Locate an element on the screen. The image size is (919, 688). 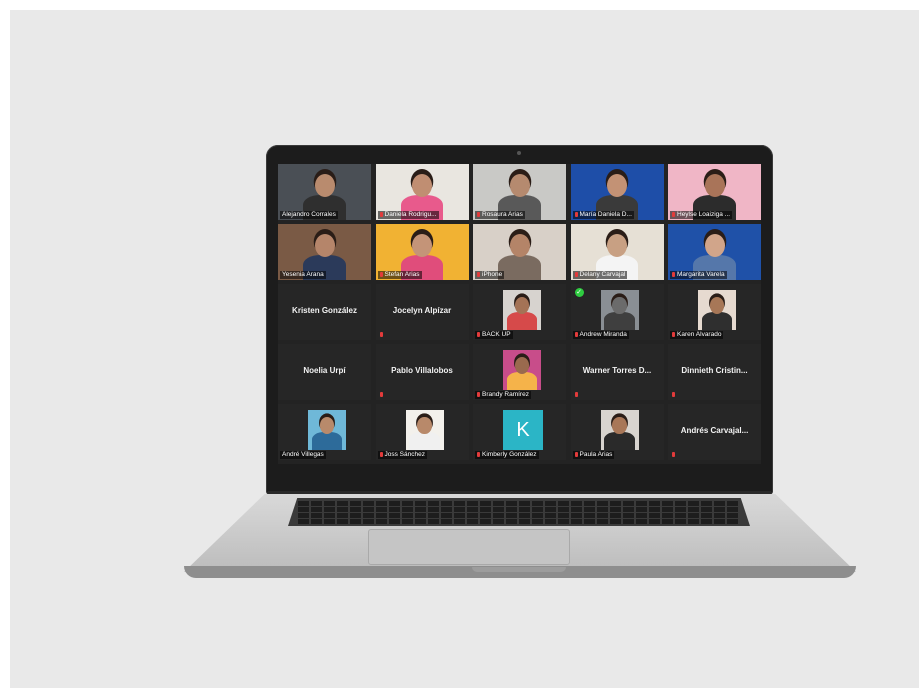
participant-tile: Stefan Arias is located at coordinates (422, 252).